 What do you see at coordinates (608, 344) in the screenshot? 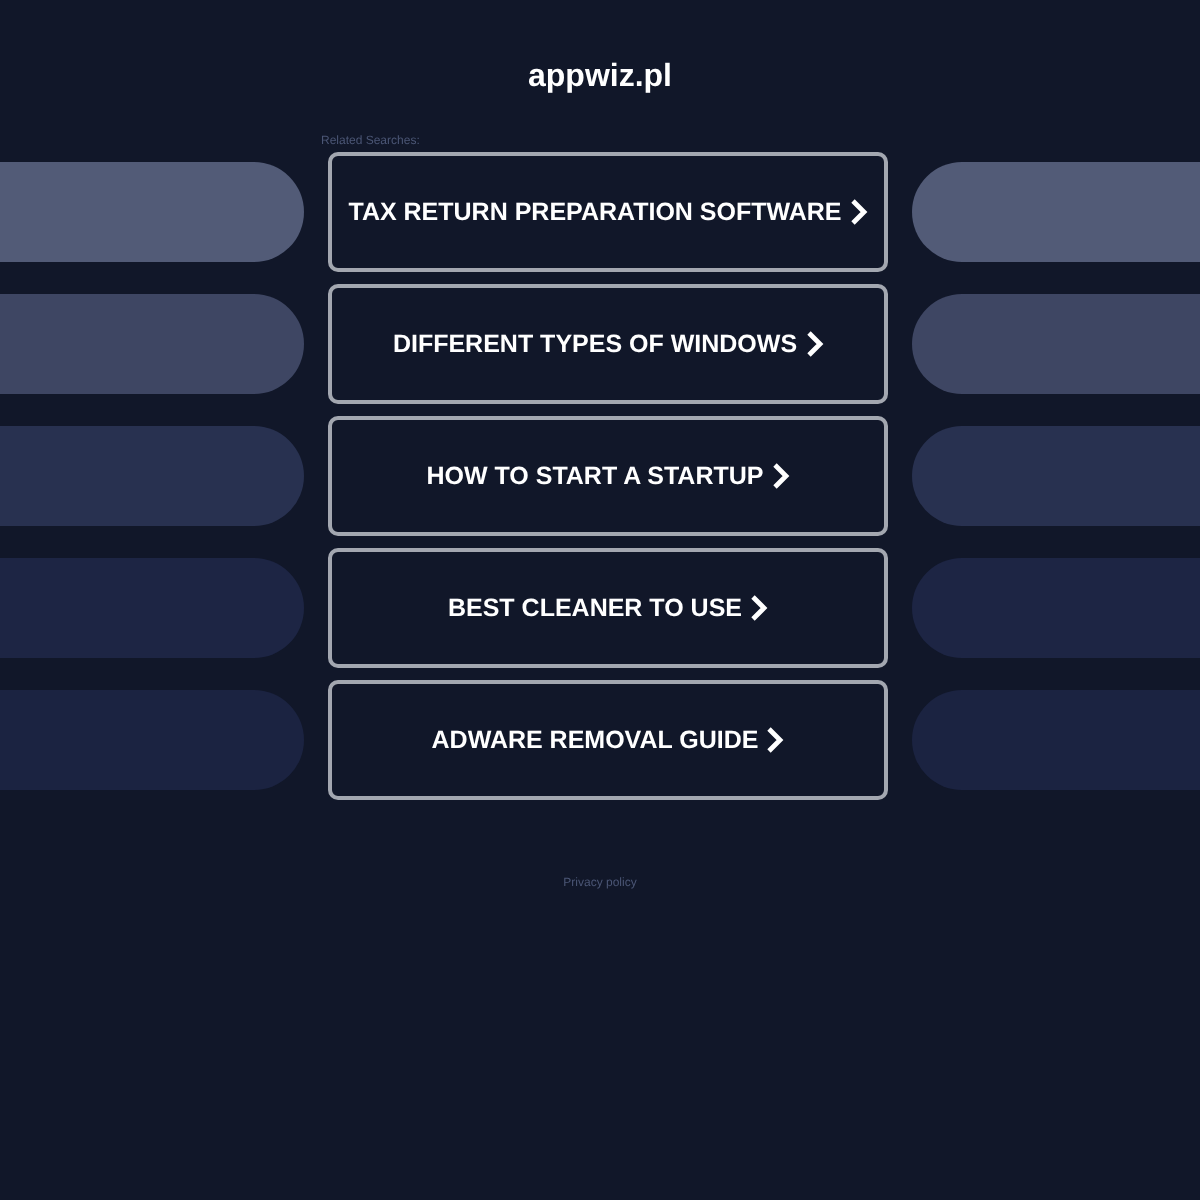
I see `related-search-link: DIFFERENT TYPES OF WINDOWS` at bounding box center [608, 344].